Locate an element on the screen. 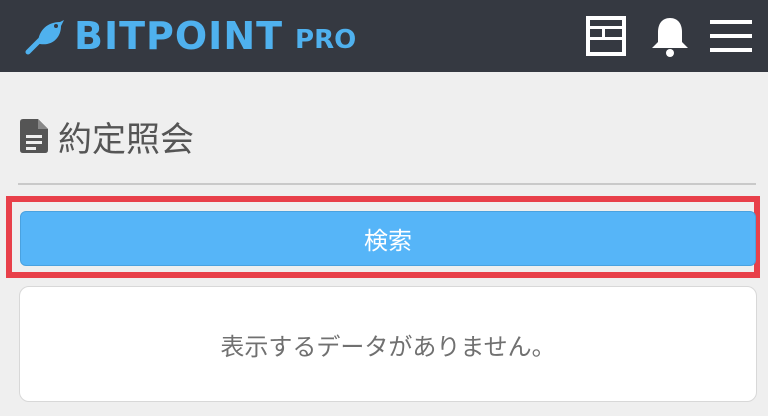 This screenshot has height=416, width=768. page-header: 約定照会 is located at coordinates (107, 136).